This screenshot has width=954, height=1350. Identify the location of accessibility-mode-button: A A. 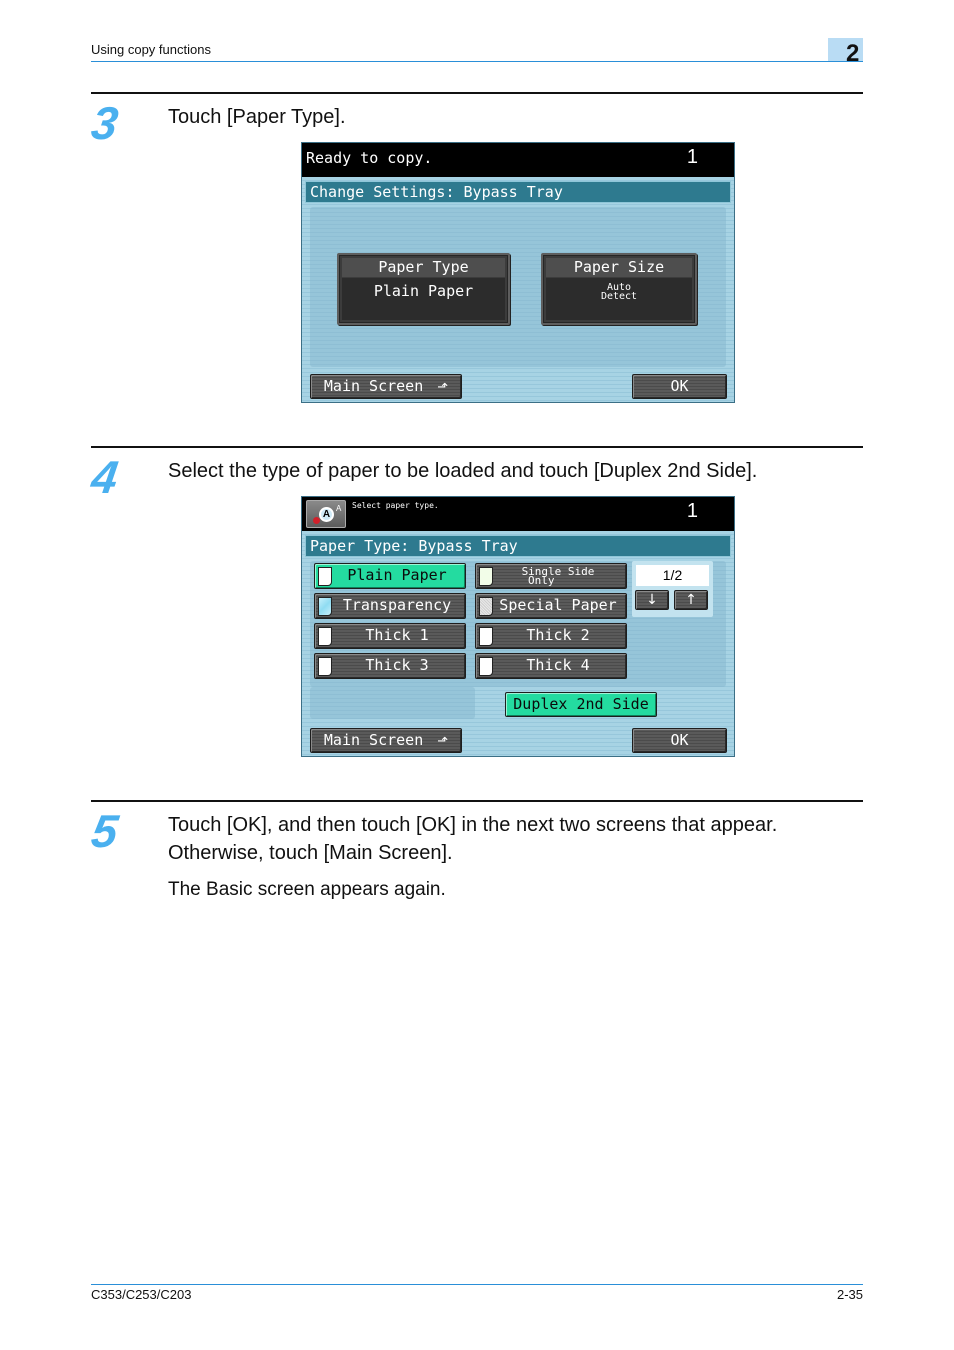
(326, 514).